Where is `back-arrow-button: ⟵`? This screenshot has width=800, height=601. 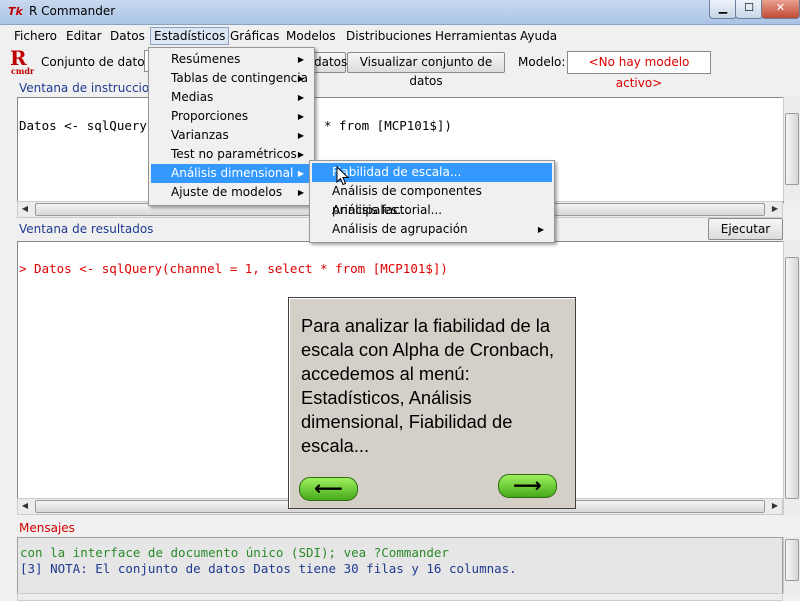 back-arrow-button: ⟵ is located at coordinates (328, 489).